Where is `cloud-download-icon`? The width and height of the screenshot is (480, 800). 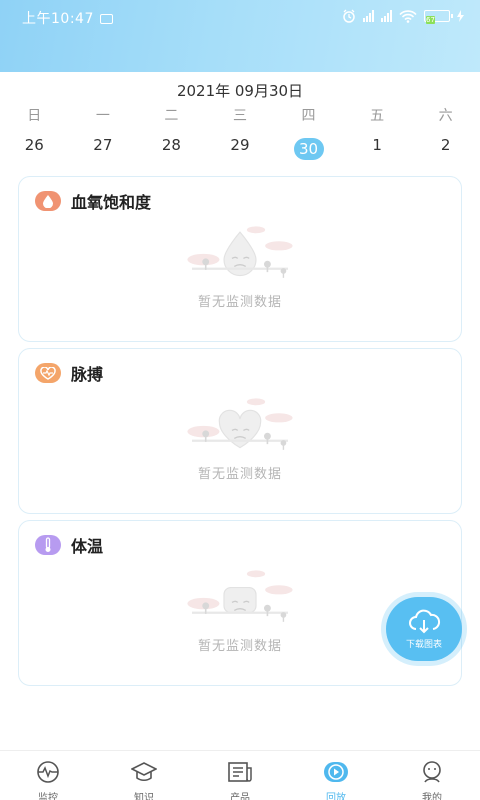 cloud-download-icon is located at coordinates (425, 621).